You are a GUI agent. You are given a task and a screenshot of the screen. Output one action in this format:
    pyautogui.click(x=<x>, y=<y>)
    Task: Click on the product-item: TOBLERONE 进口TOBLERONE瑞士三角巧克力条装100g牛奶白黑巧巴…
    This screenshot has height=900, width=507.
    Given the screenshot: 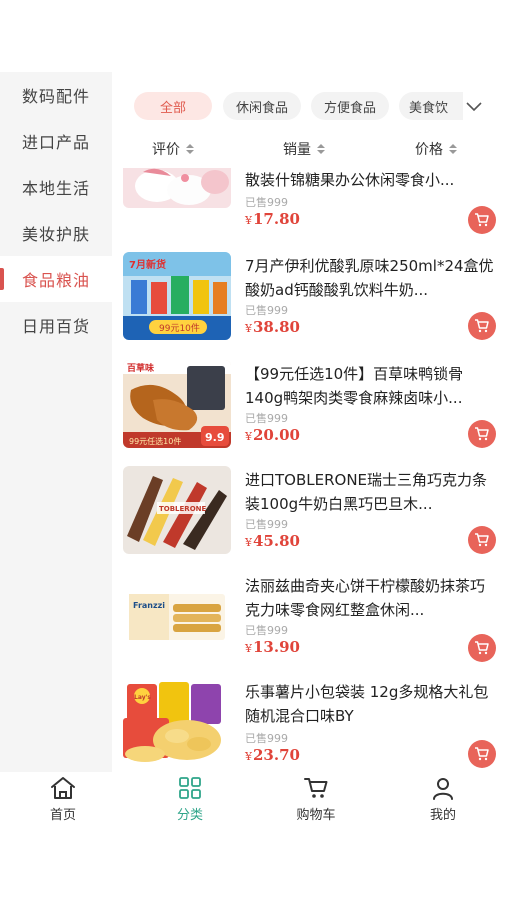 What is the action you would take?
    pyautogui.click(x=309, y=516)
    